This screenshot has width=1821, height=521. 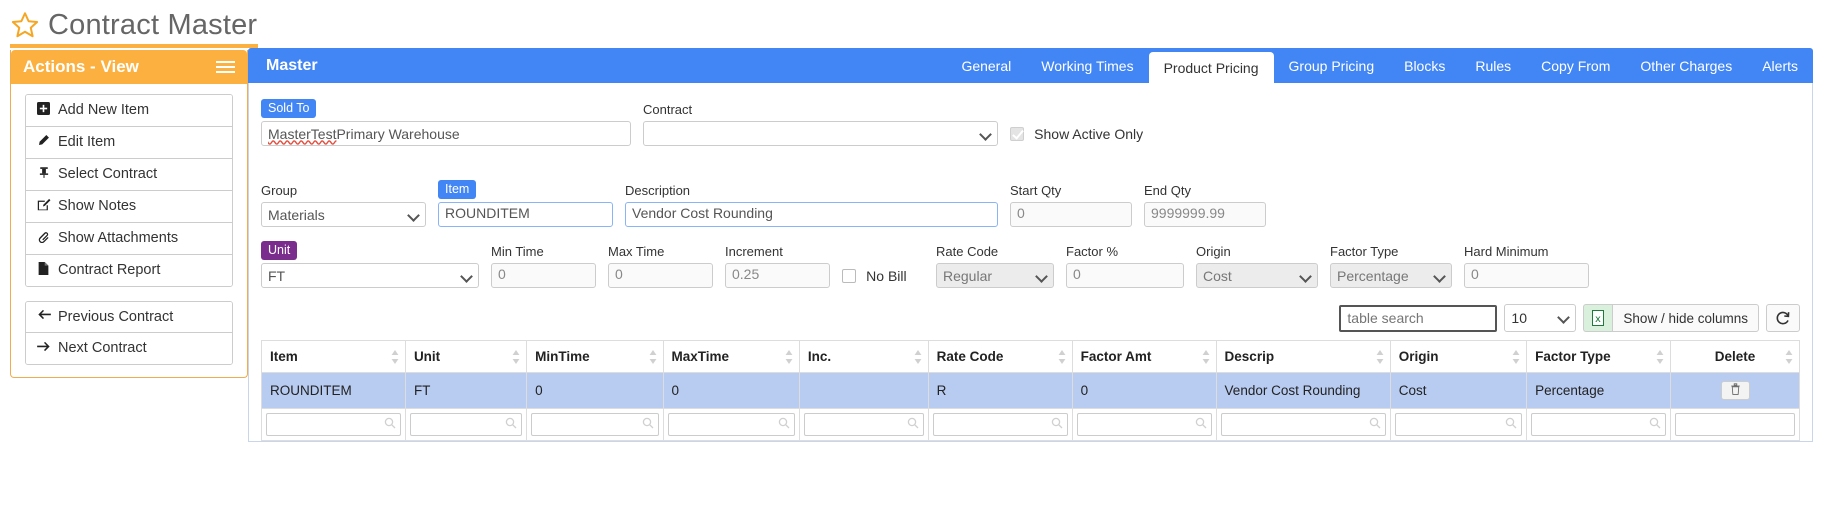 What do you see at coordinates (446, 133) in the screenshot?
I see `sold-to-input: MasterTest Primary Warehouse` at bounding box center [446, 133].